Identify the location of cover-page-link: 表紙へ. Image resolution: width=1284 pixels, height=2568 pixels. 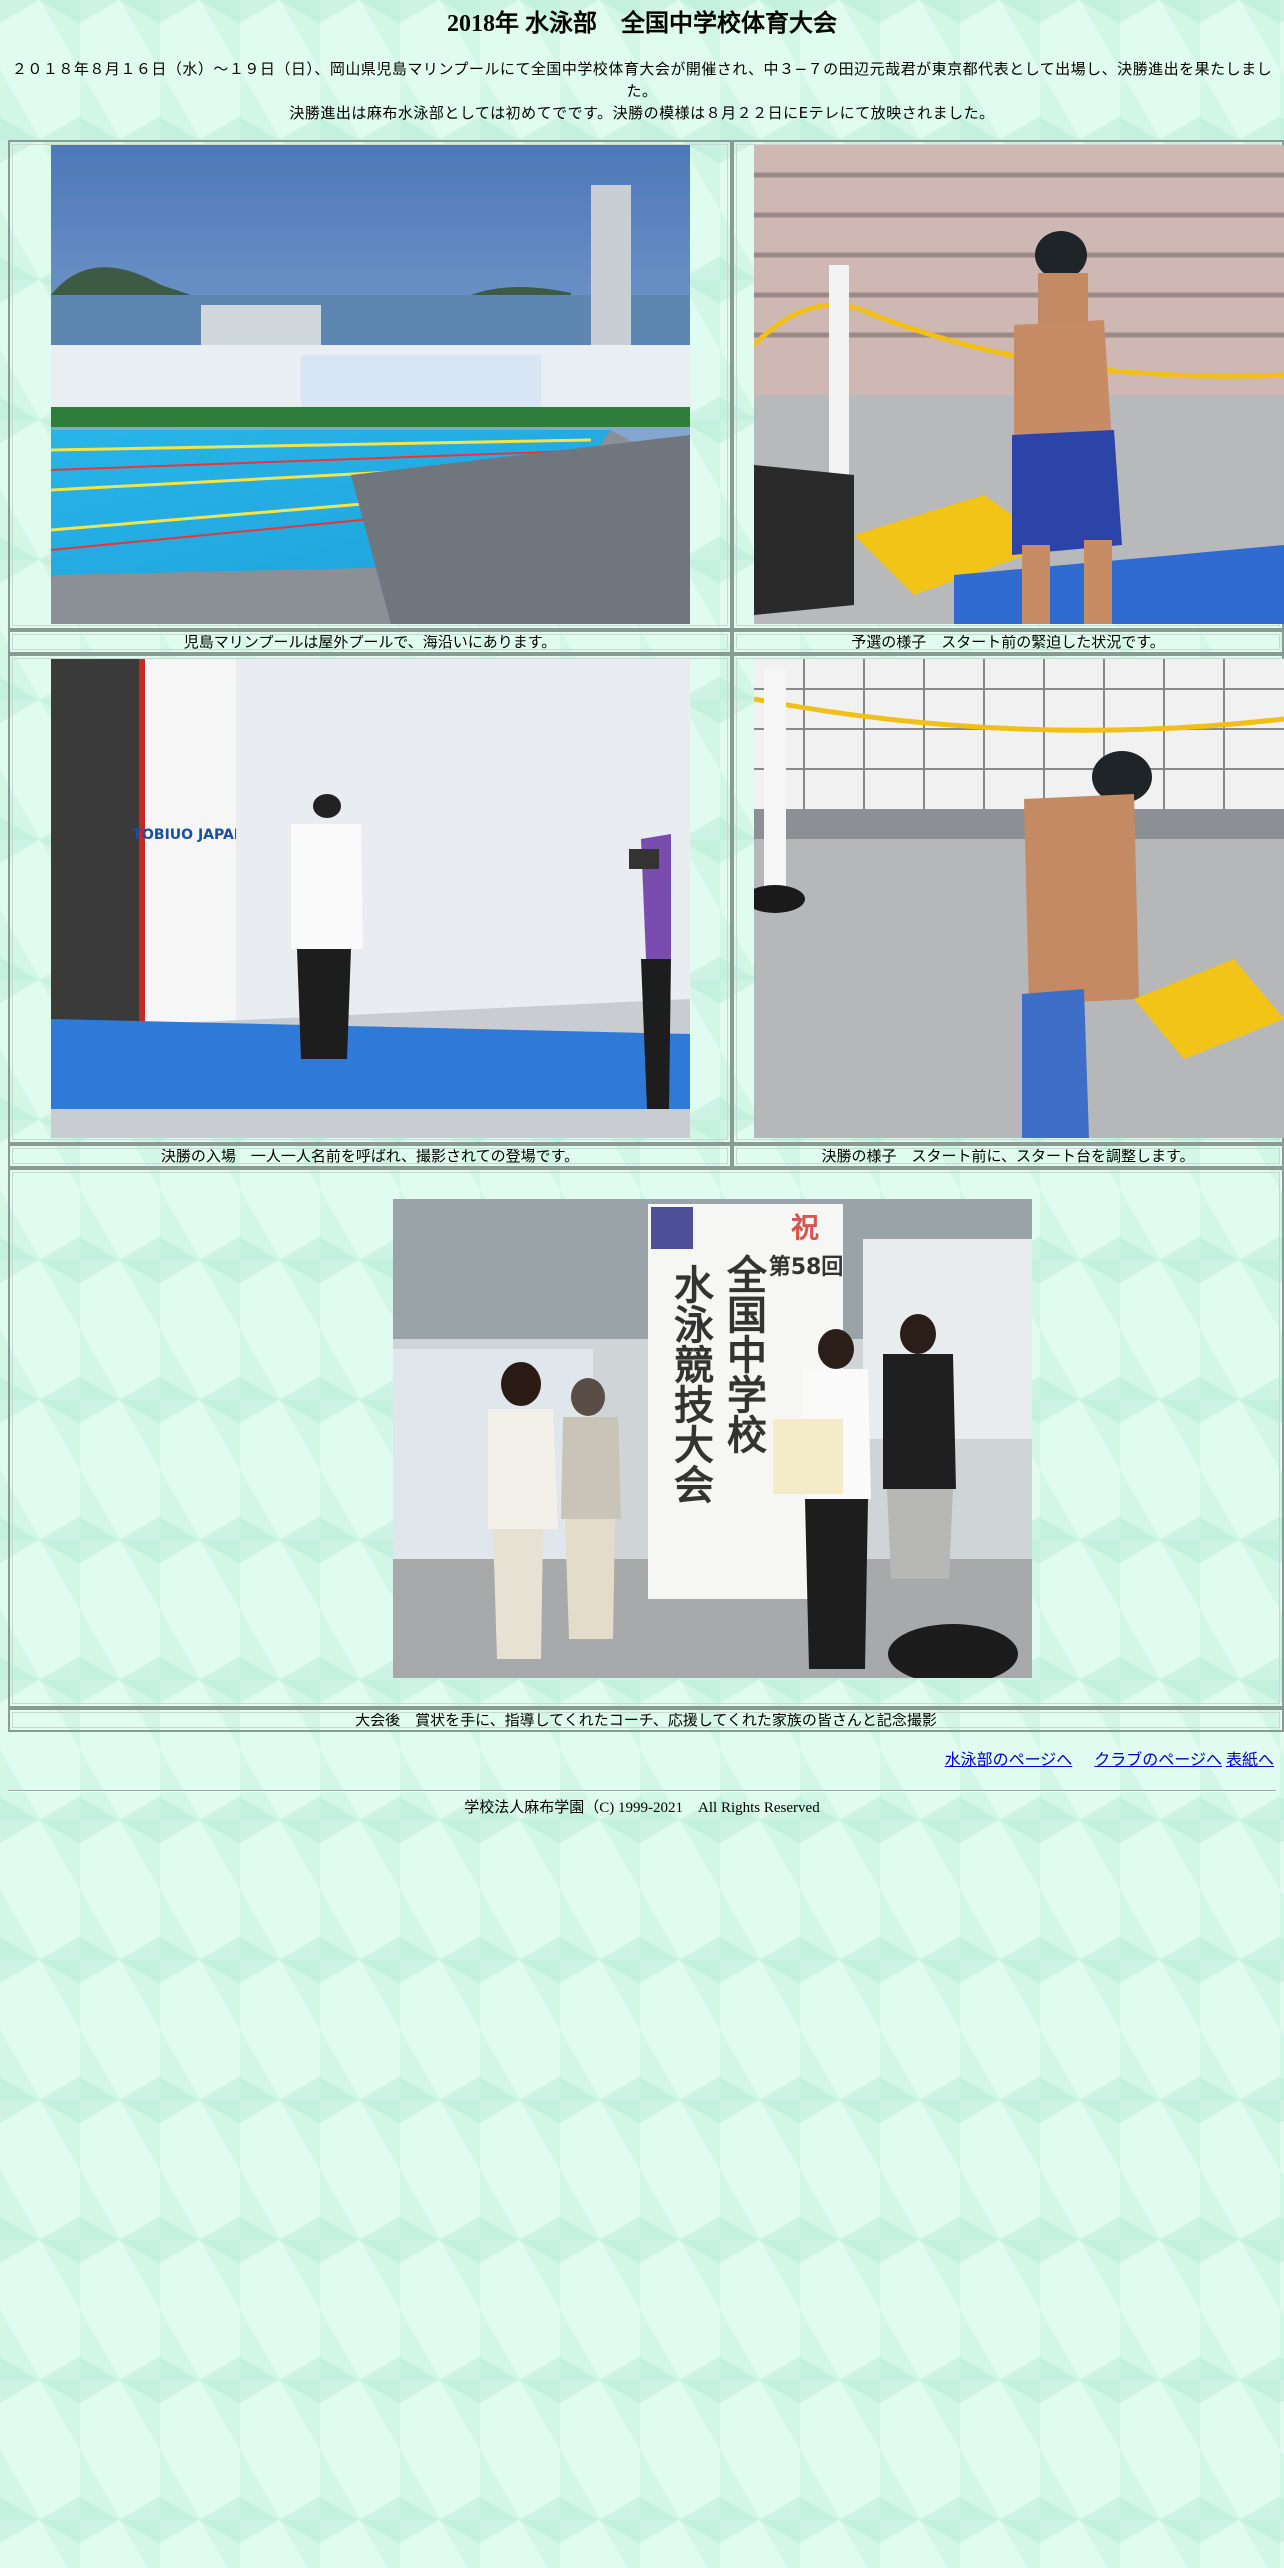
(1250, 1760).